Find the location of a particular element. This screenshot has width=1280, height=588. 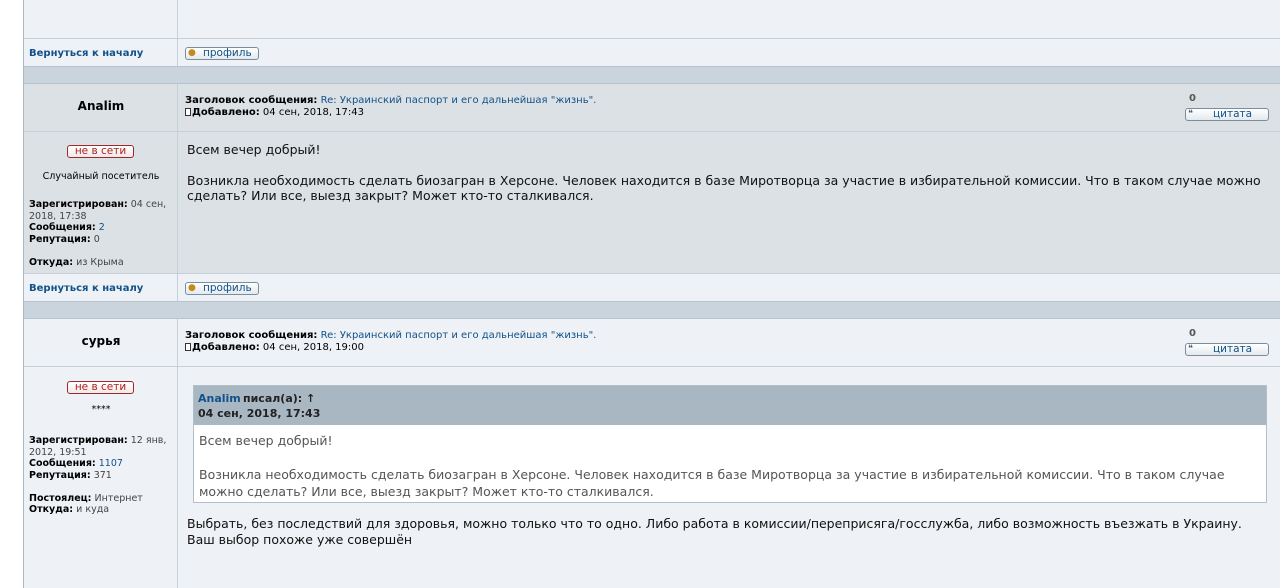

user-rank: Случайный посетитель is located at coordinates (101, 176).